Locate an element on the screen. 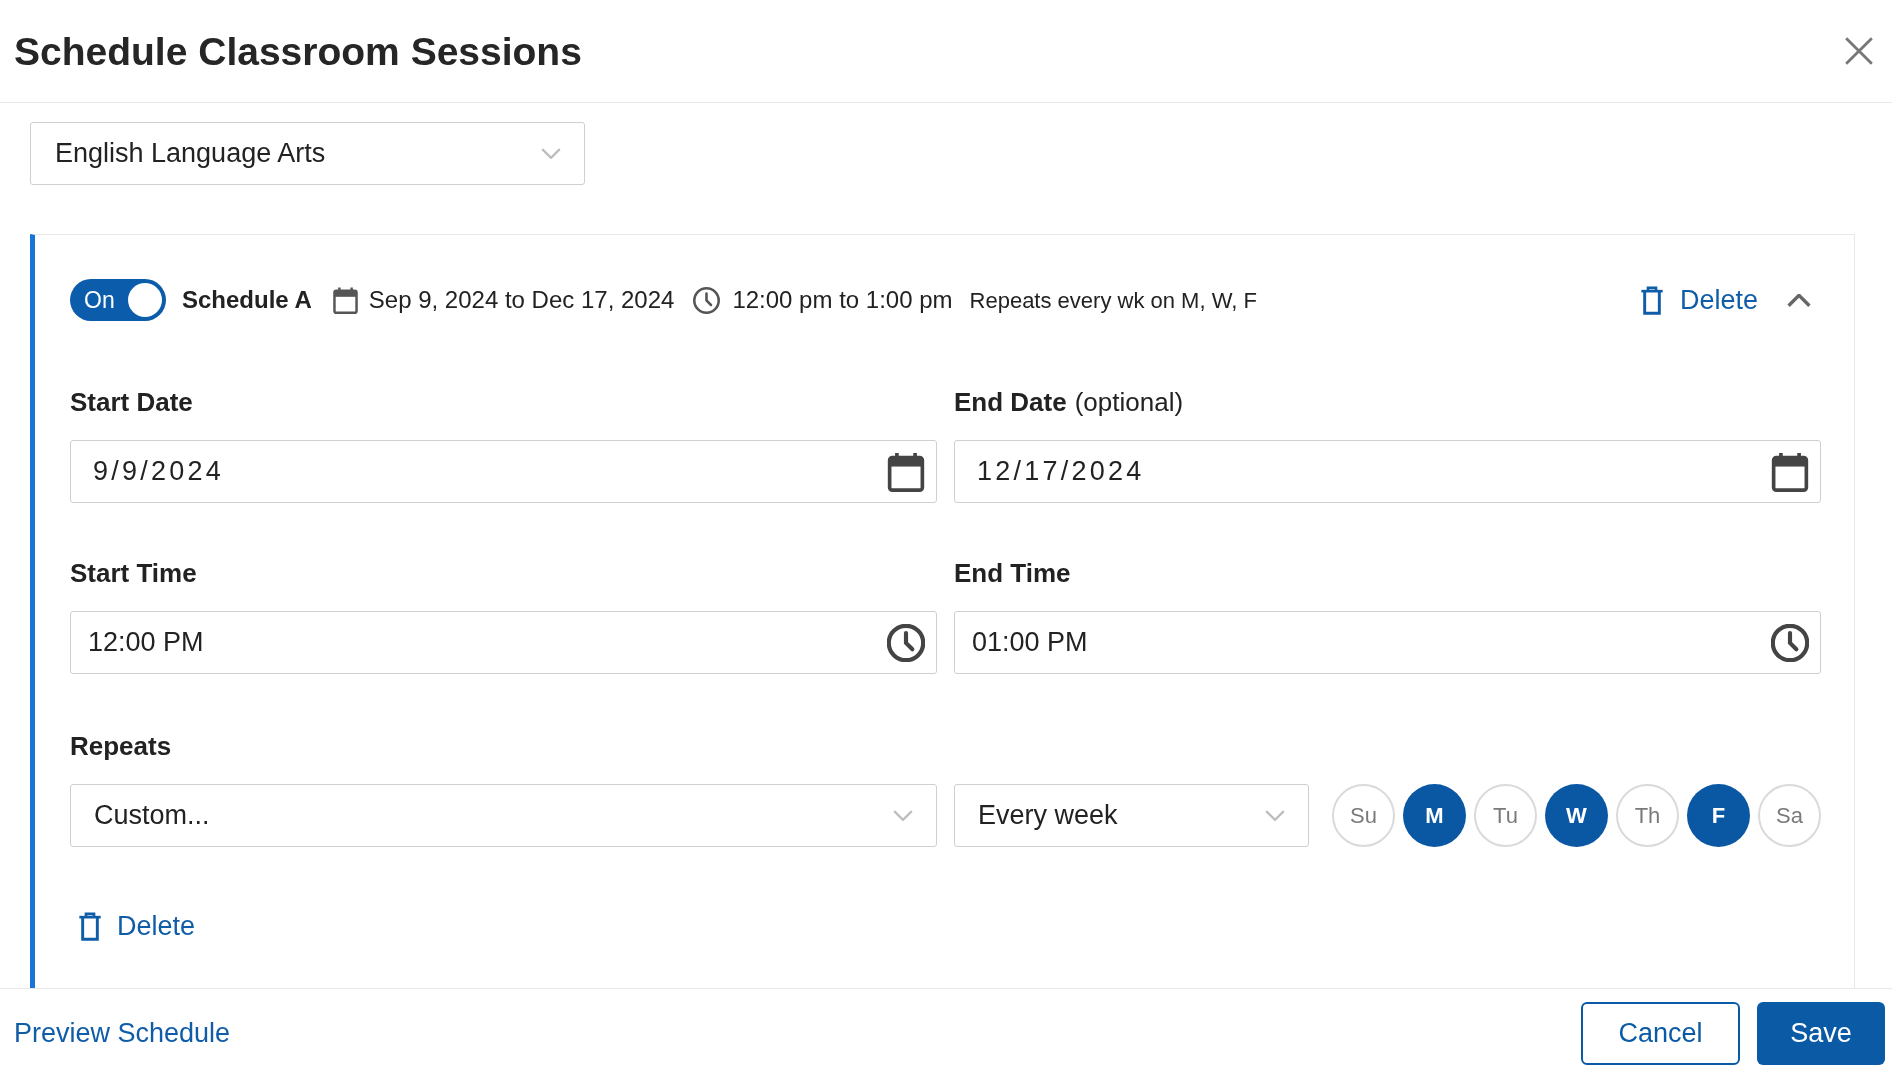 This screenshot has height=1078, width=1892. field-label: Start Time is located at coordinates (133, 573).